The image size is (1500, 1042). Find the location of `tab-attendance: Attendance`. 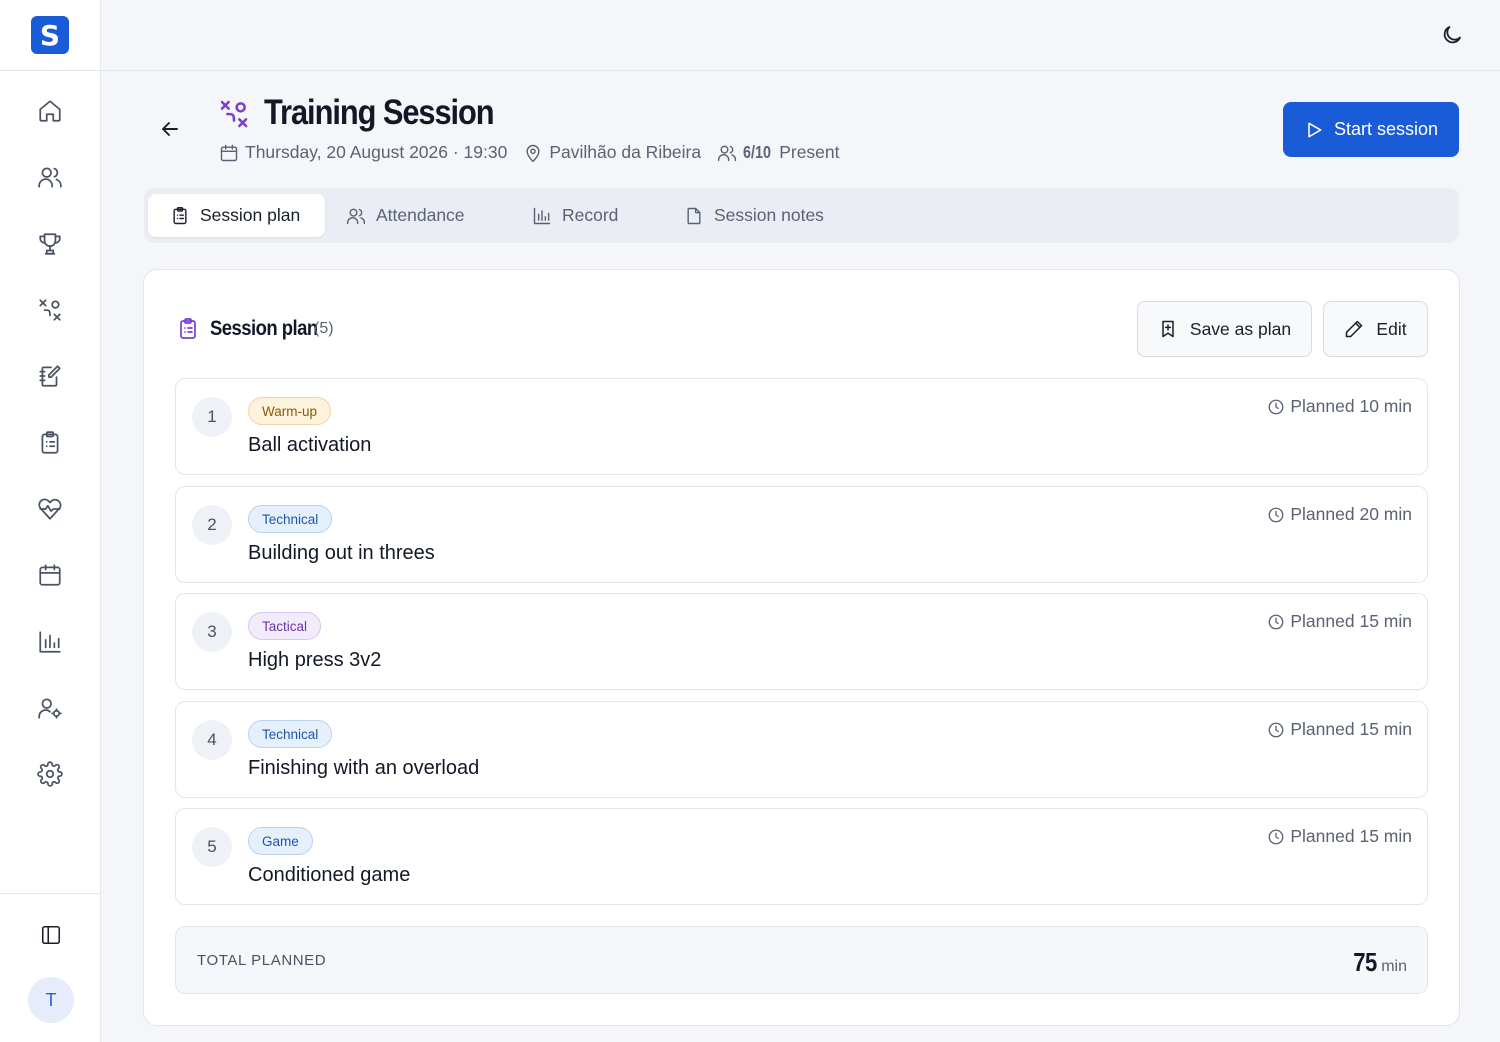

tab-attendance: Attendance is located at coordinates (426, 215).